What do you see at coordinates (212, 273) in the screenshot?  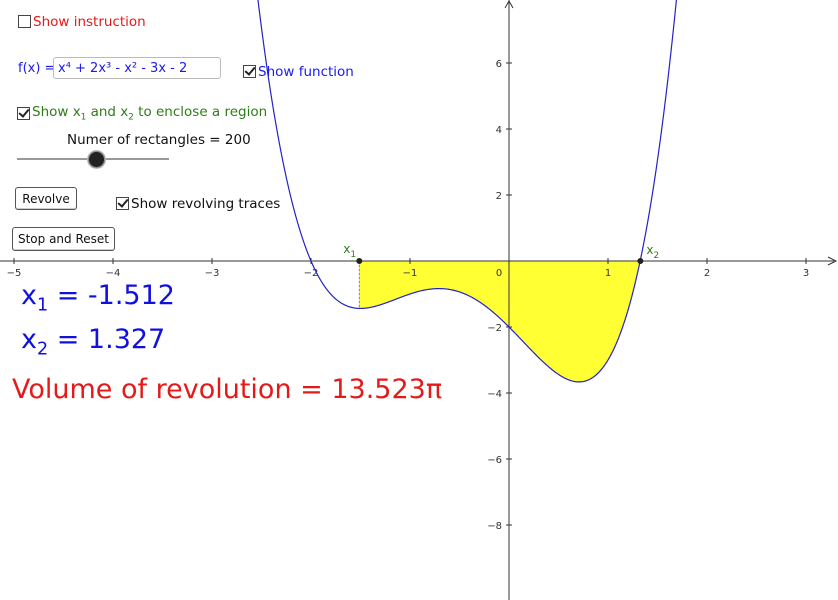 I see `x-tick-label: −3` at bounding box center [212, 273].